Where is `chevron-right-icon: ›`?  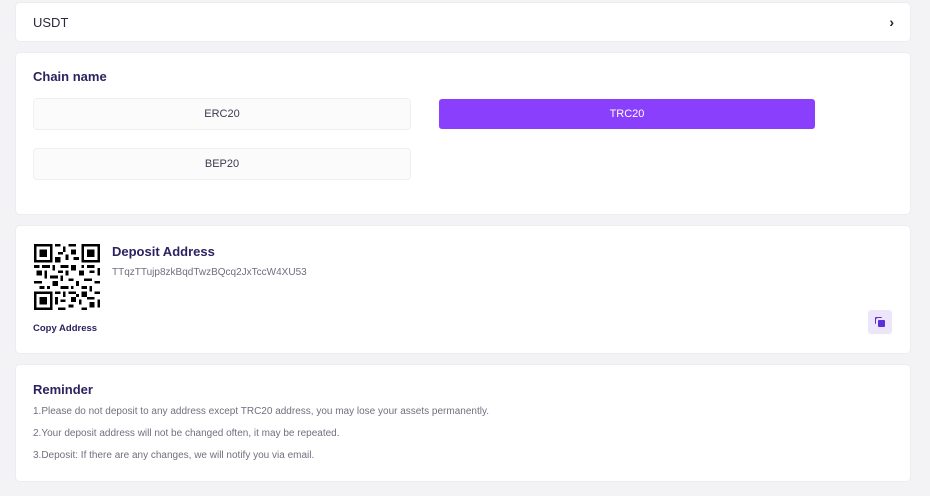 chevron-right-icon: › is located at coordinates (891, 22).